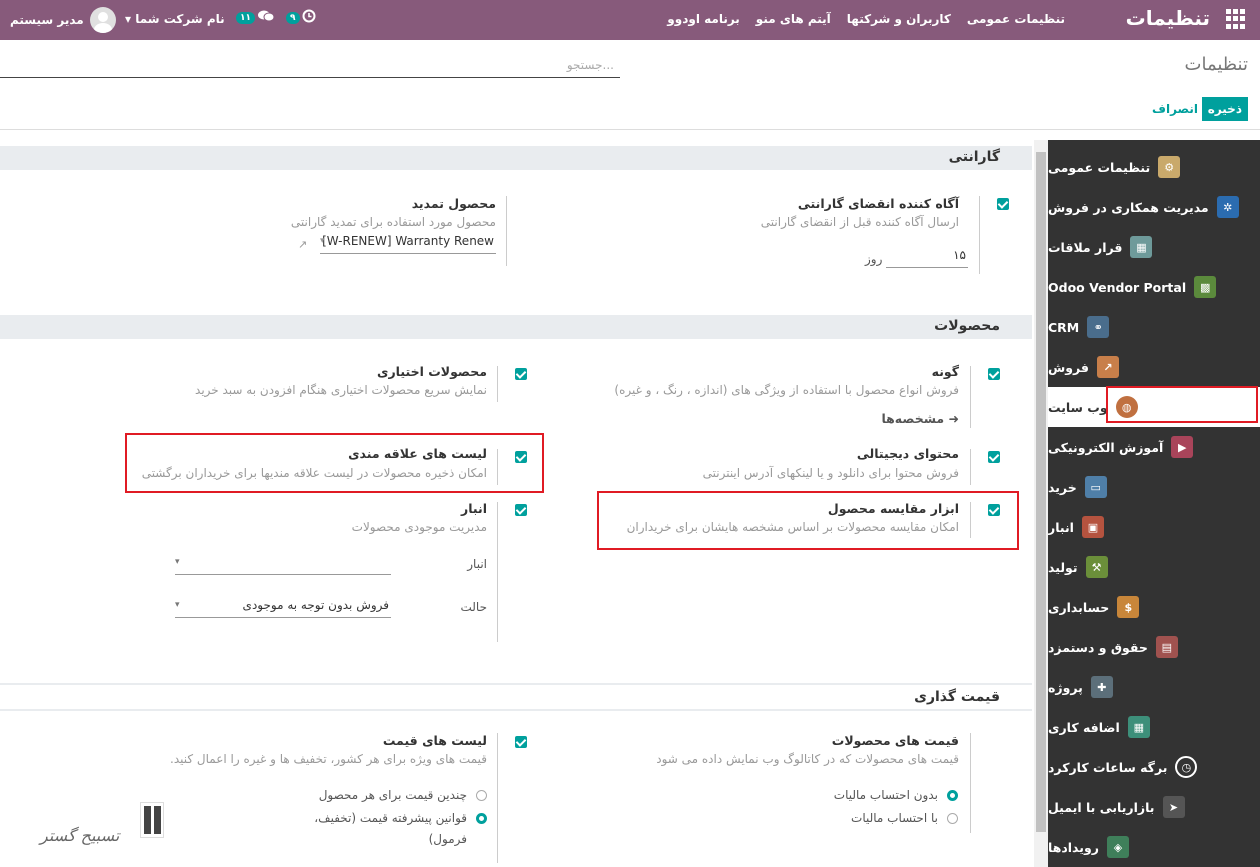 This screenshot has height=867, width=1260. What do you see at coordinates (899, 19) in the screenshot?
I see `menu-users-companies: کاربران و شرکتها` at bounding box center [899, 19].